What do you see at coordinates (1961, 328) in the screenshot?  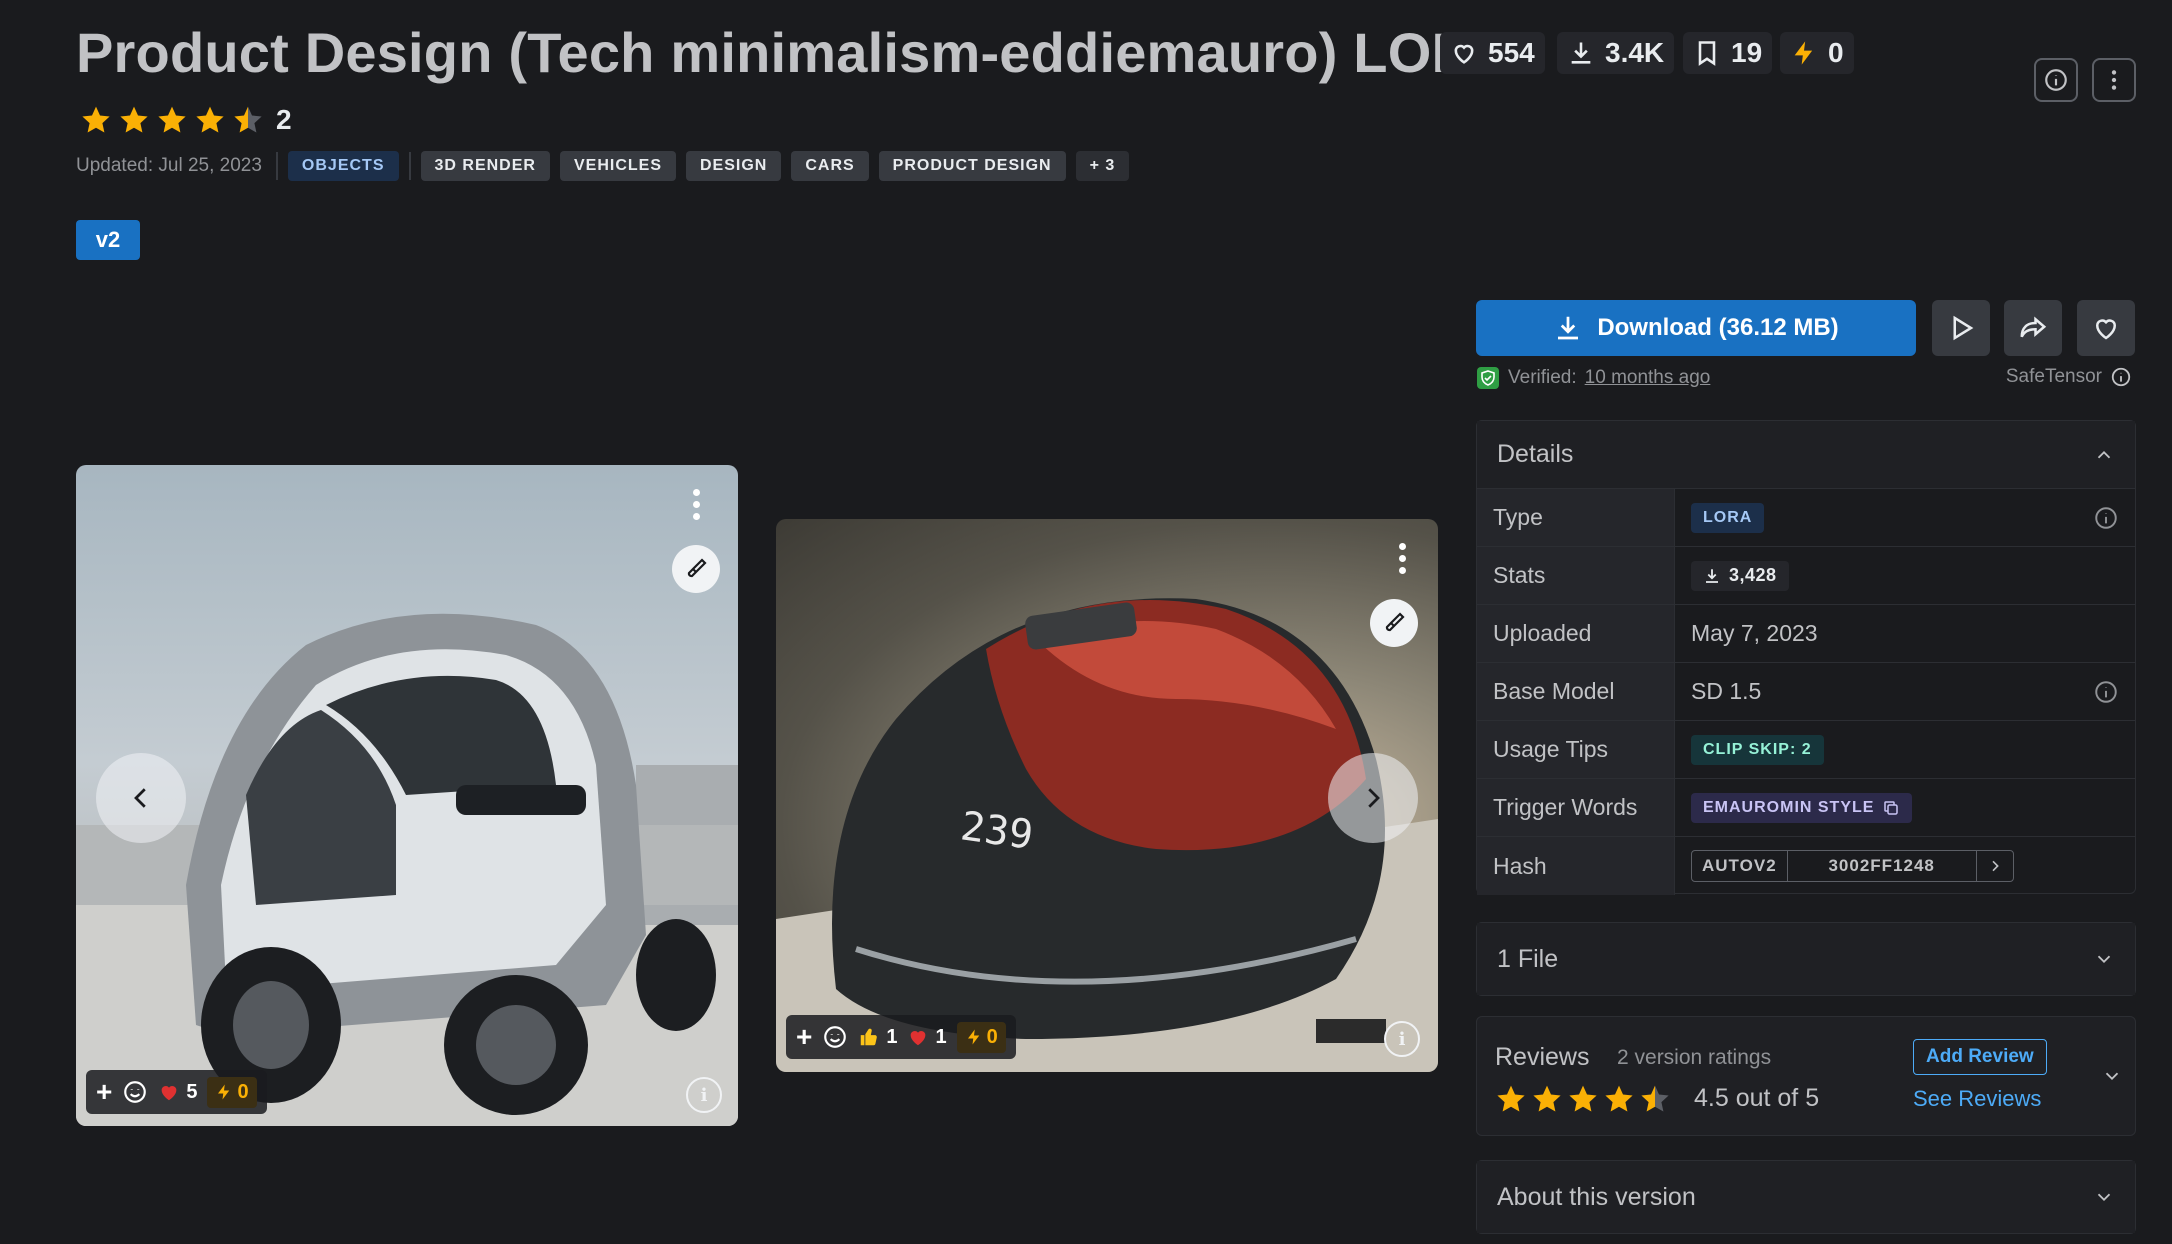 I see `run-button` at bounding box center [1961, 328].